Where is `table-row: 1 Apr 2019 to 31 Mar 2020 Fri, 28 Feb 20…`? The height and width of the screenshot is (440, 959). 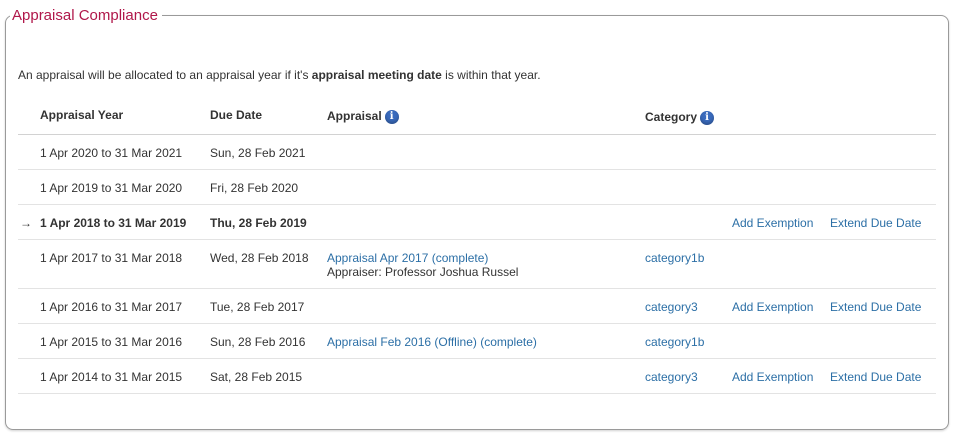 table-row: 1 Apr 2019 to 31 Mar 2020 Fri, 28 Feb 20… is located at coordinates (477, 187).